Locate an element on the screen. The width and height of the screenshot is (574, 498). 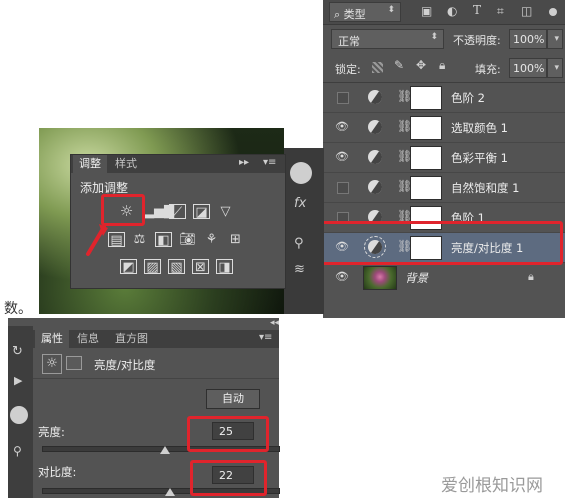
layer-row: 👁︎ ⛓ 色彩平衡 1 is located at coordinates (444, 158).